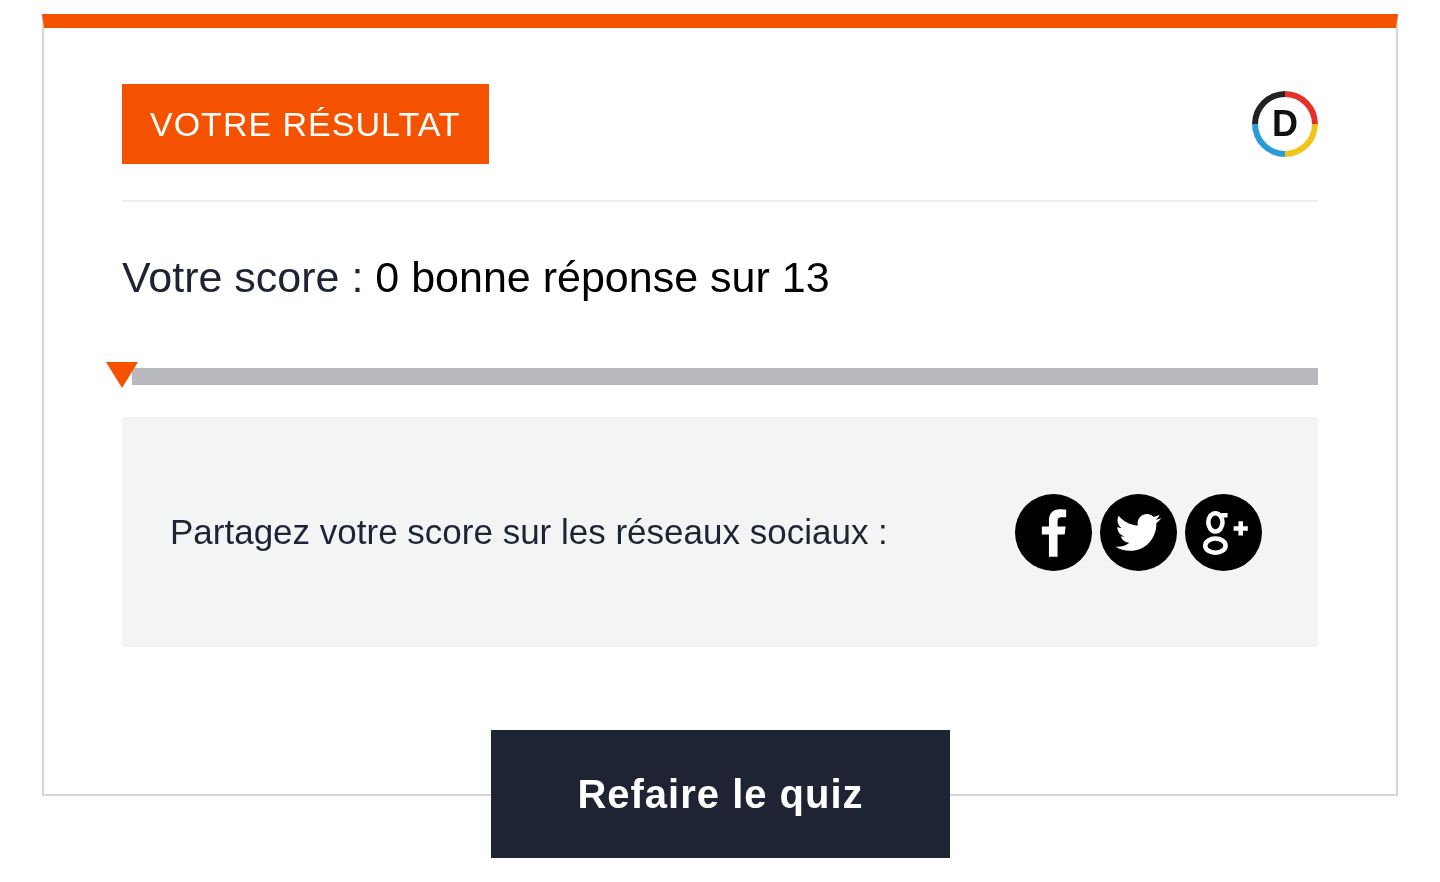 Image resolution: width=1440 pixels, height=882 pixels. What do you see at coordinates (529, 531) in the screenshot?
I see `share-text: Partagez votre score sur les réseaux sociaux :` at bounding box center [529, 531].